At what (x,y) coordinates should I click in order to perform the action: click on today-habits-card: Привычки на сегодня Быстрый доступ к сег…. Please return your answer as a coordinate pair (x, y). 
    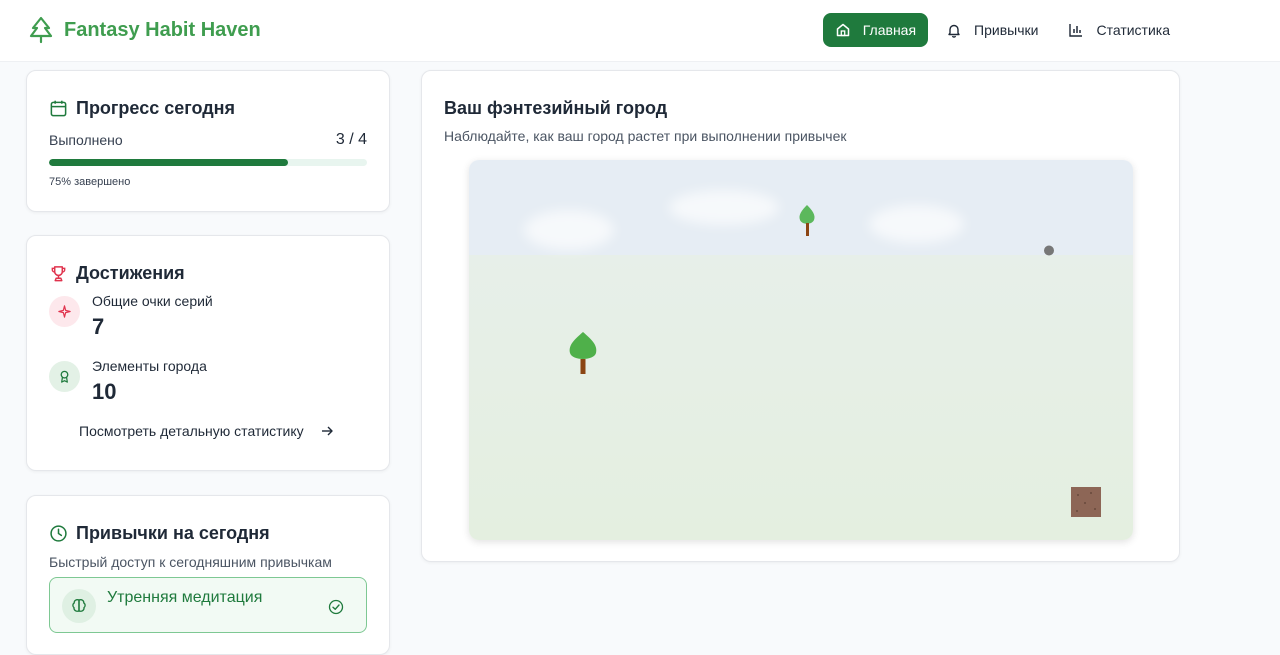
    Looking at the image, I should click on (208, 575).